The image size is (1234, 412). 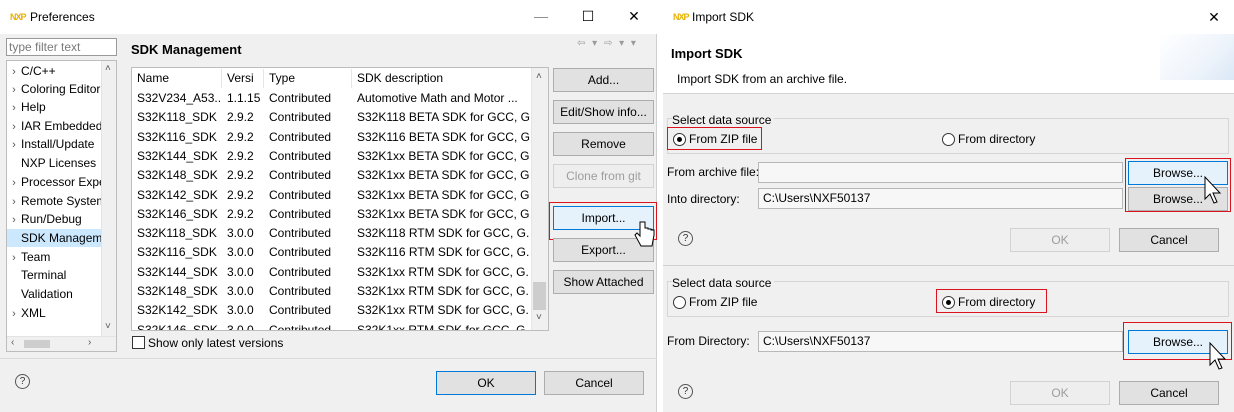 What do you see at coordinates (177, 271) in the screenshot?
I see `table-cell: S32K144_SDK` at bounding box center [177, 271].